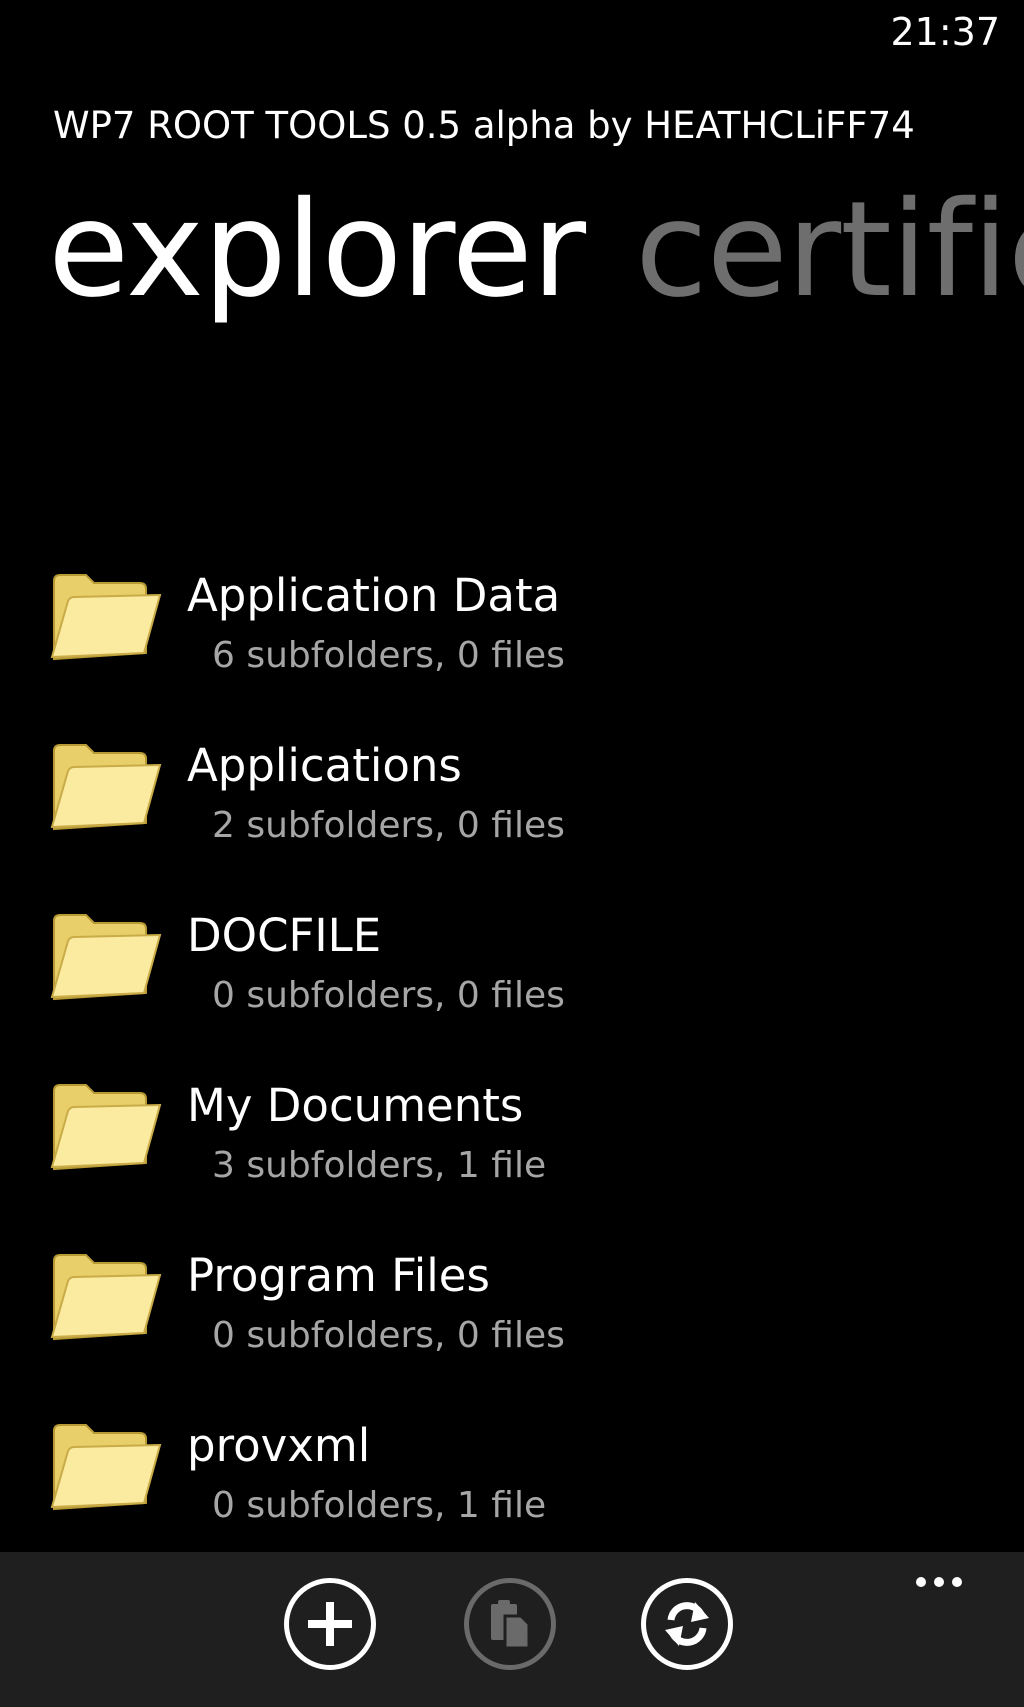  Describe the element at coordinates (484, 125) in the screenshot. I see `app-title: WP7 ROOT TOOLS 0.5 alpha by HEATHCLiFF74` at that location.